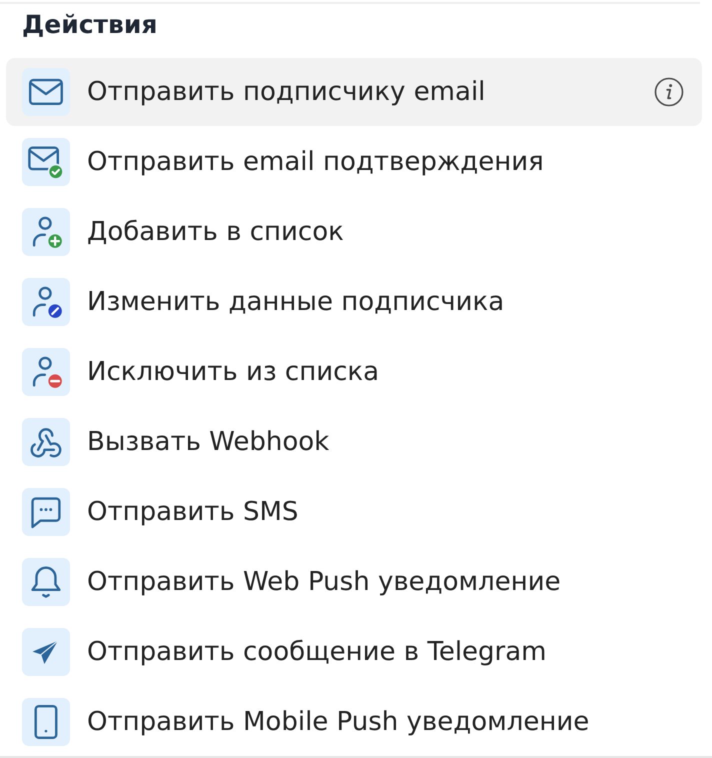  I want to click on action-item: Отправить email подтверждения, so click(354, 162).